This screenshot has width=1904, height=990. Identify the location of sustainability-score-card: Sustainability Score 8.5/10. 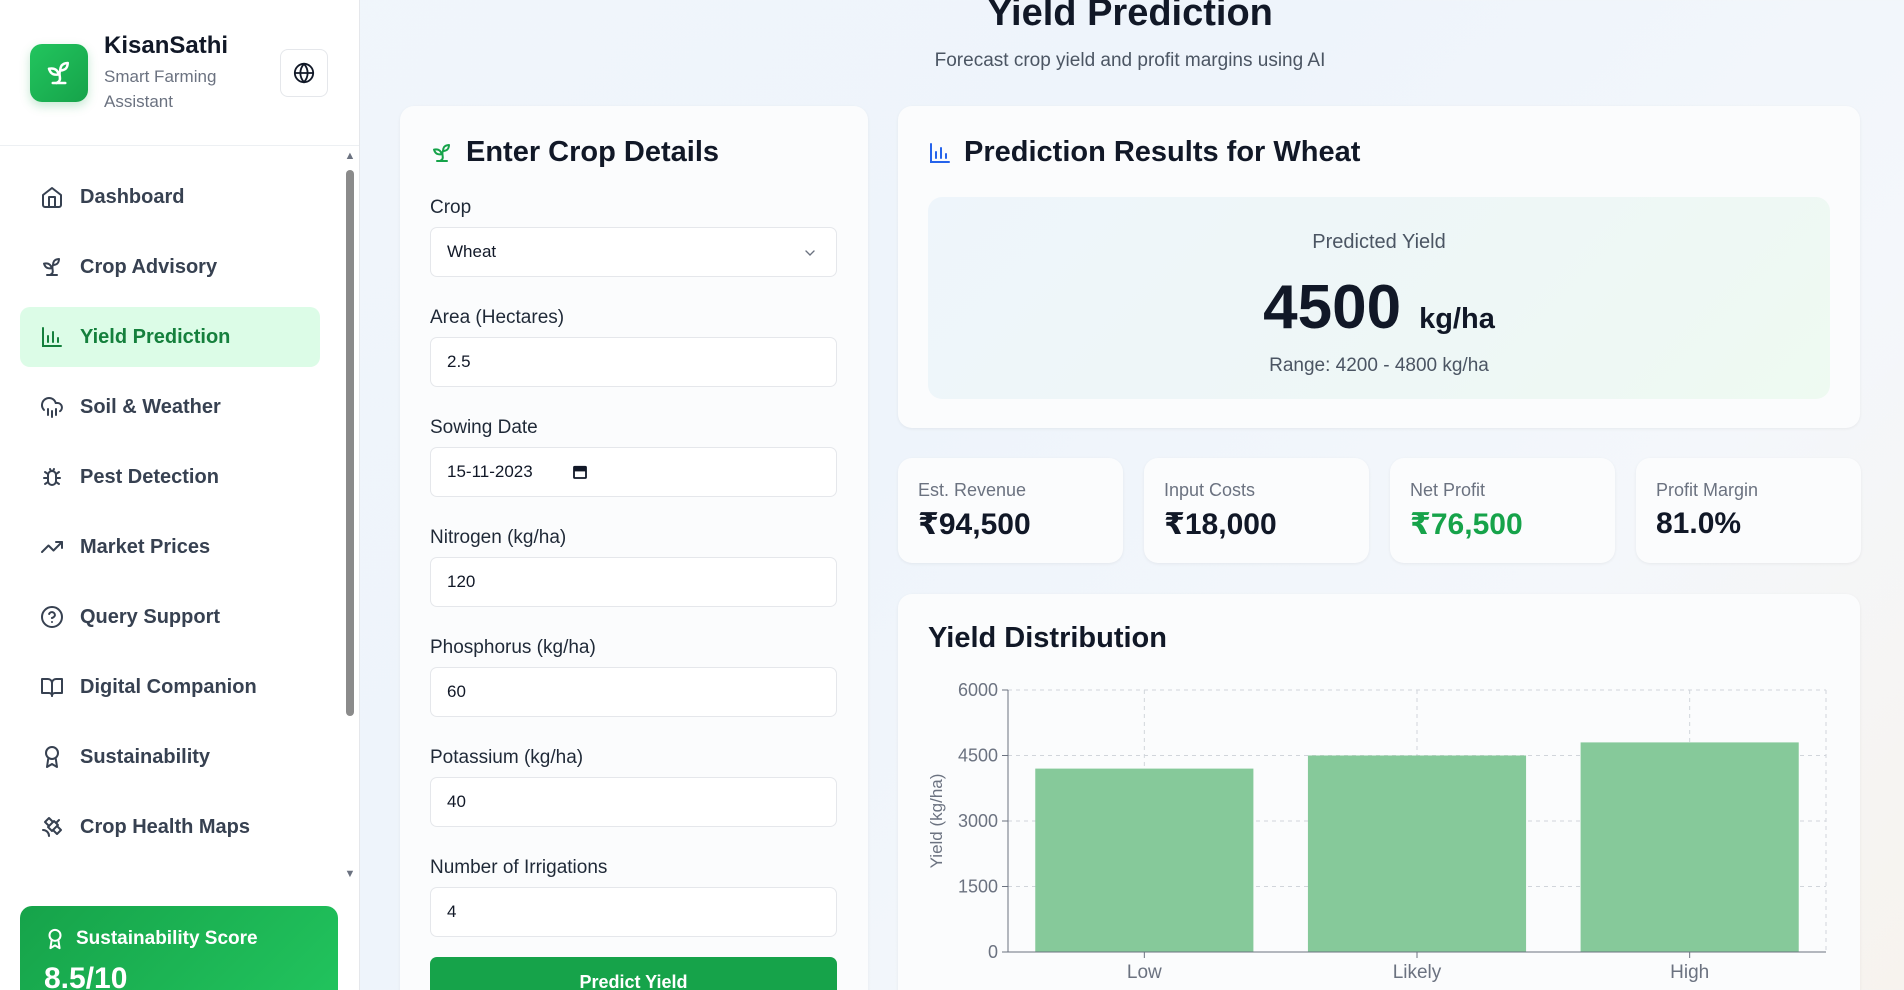
(179, 948).